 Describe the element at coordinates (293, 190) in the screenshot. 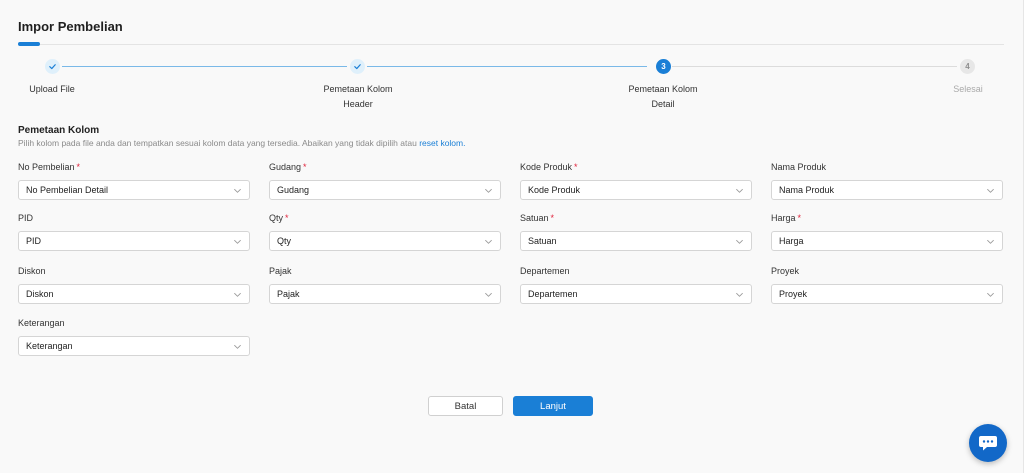

I see `select-value: Gudang` at that location.